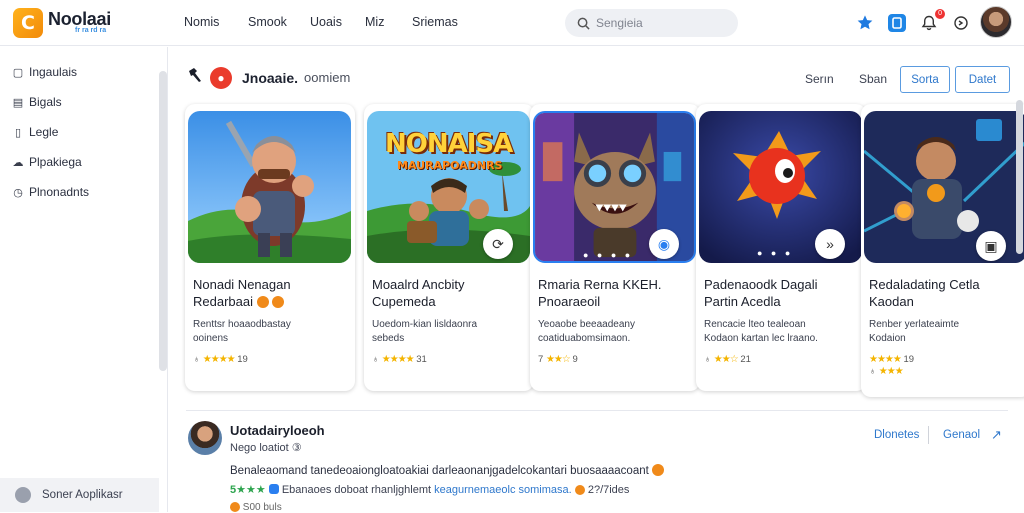 The image size is (1024, 513). What do you see at coordinates (44, 132) in the screenshot?
I see `sidebar-item-label: Legle` at bounding box center [44, 132].